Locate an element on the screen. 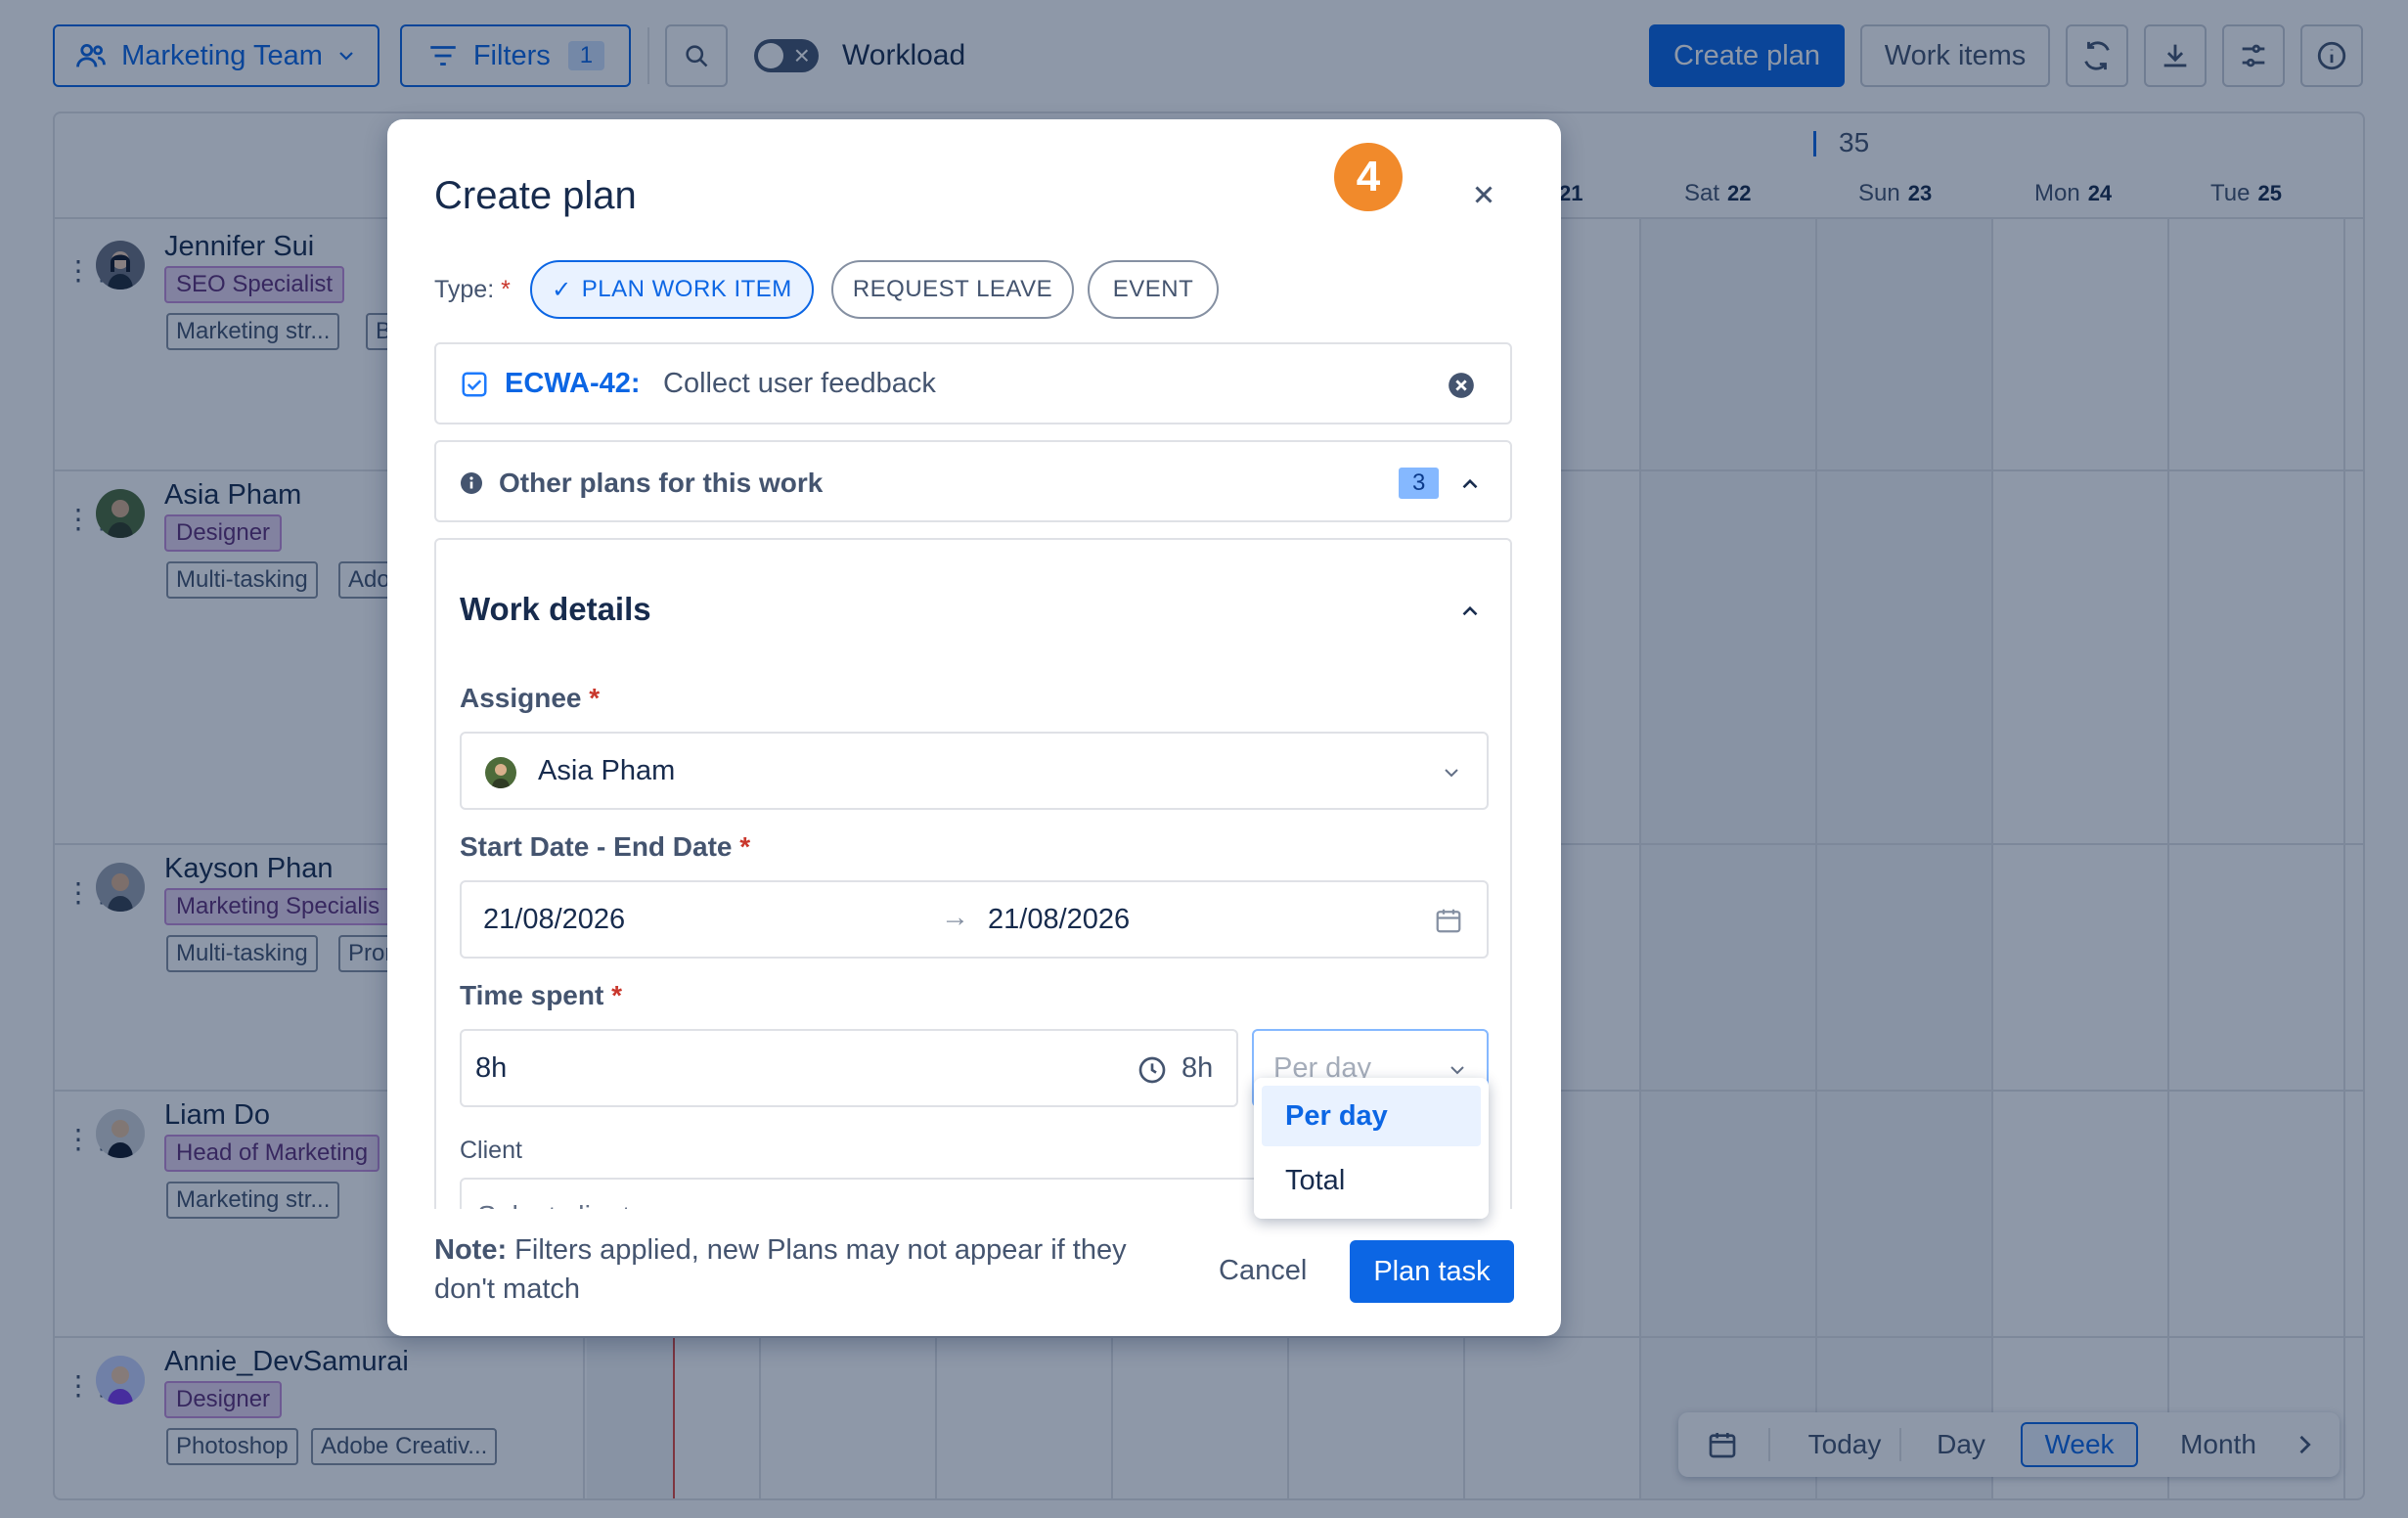  checkbox-icon is located at coordinates (474, 384).